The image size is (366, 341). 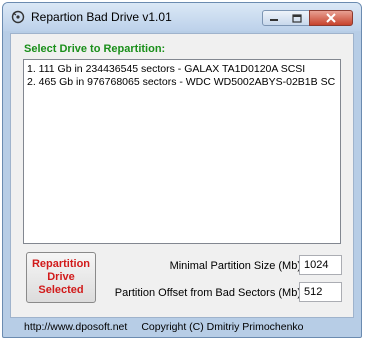 I want to click on repartition-button-line: Selected, so click(x=61, y=290).